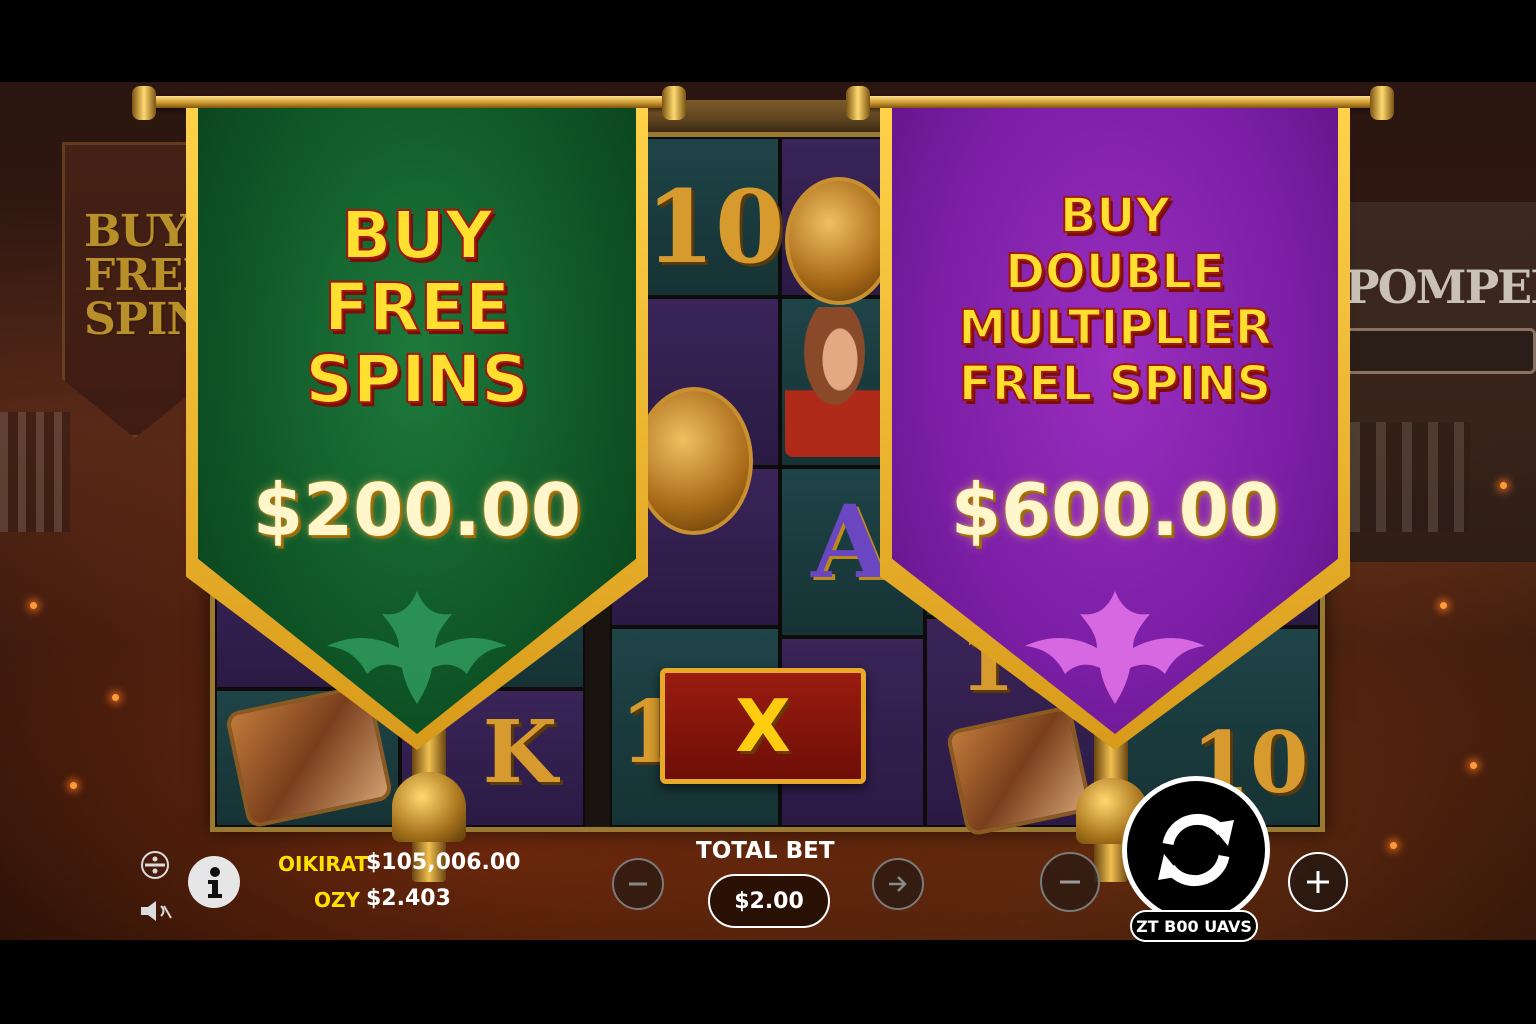  Describe the element at coordinates (416, 307) in the screenshot. I see `offer-title: BUY FREE SPINS` at that location.